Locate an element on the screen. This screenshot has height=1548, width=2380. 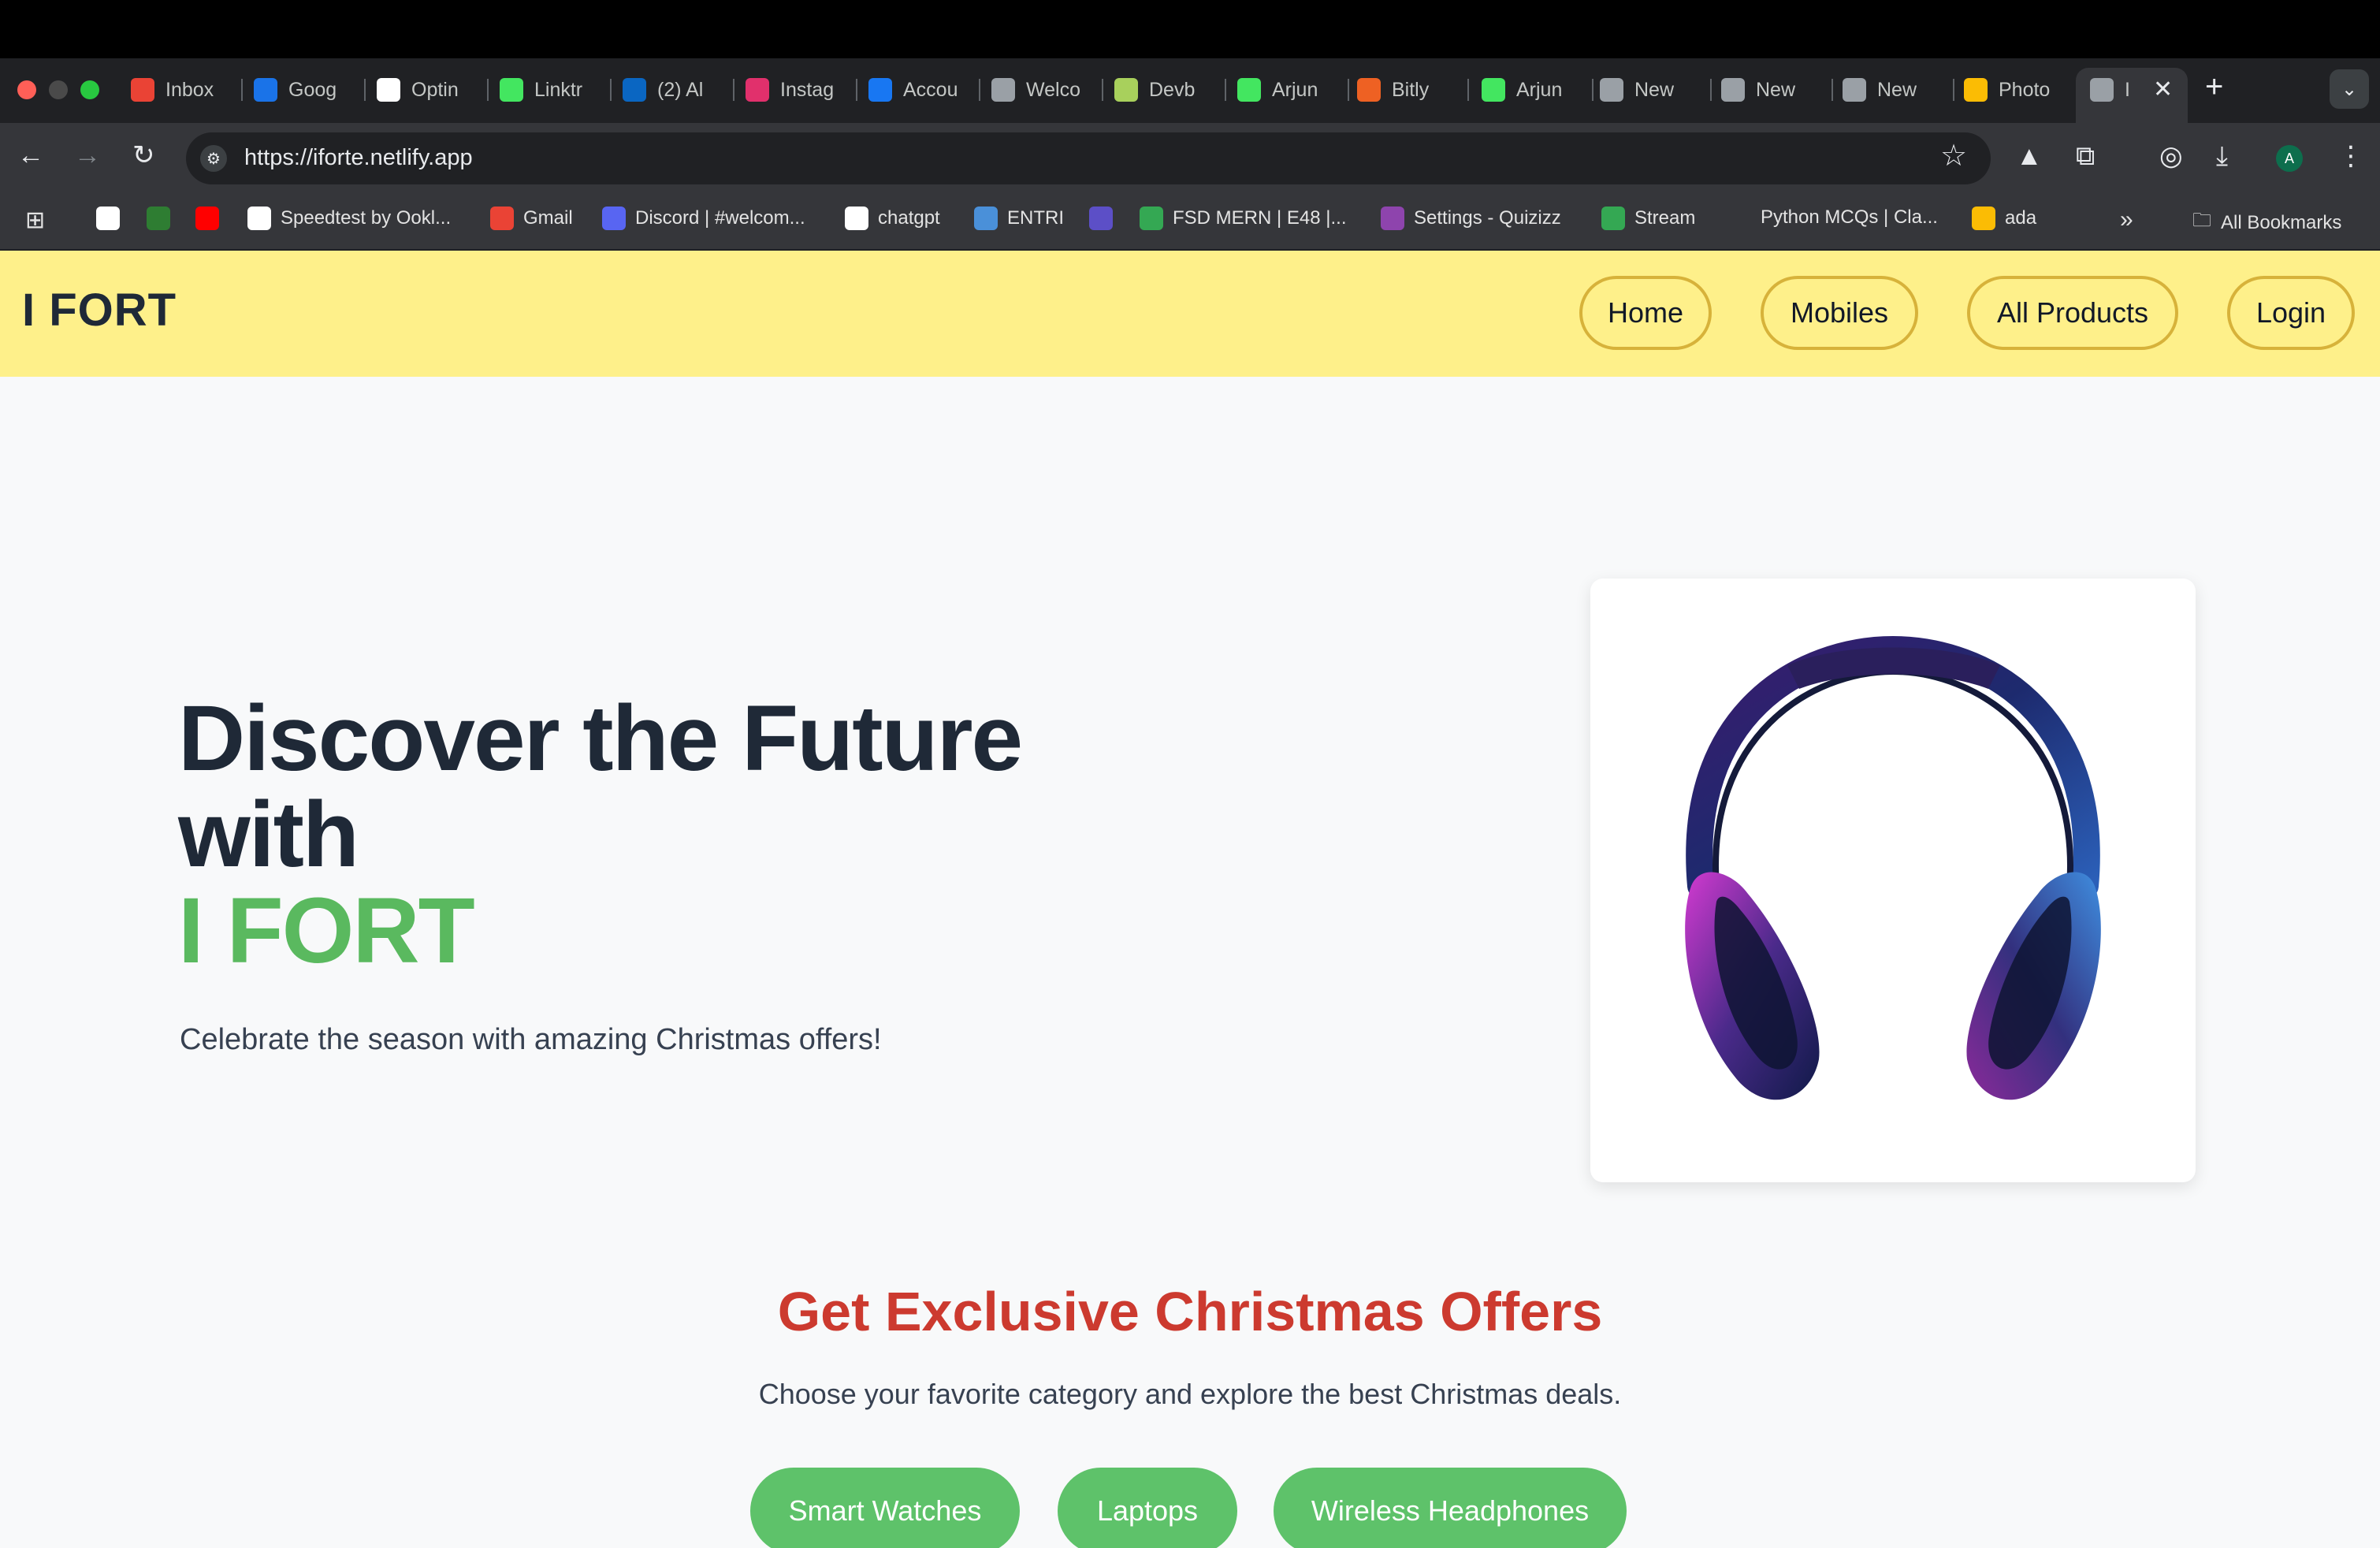
store-icon is located at coordinates (1003, 90).